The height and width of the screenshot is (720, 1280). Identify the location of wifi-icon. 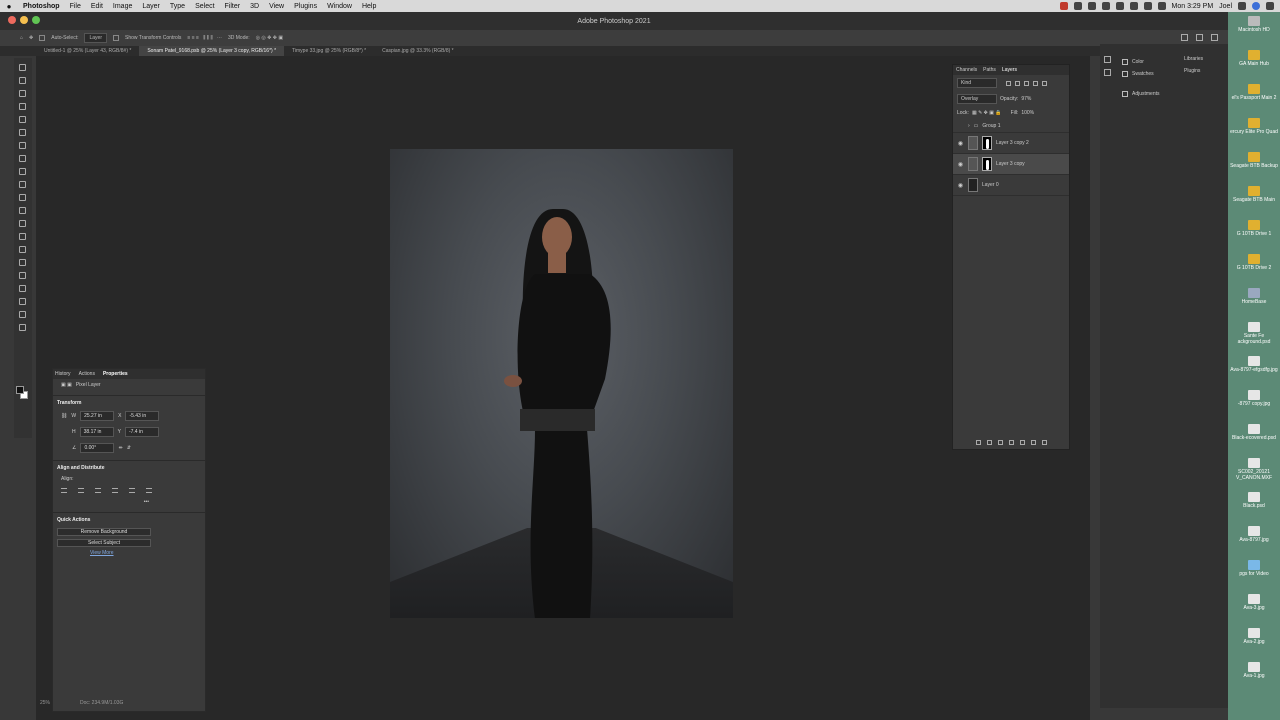
(1133, 6).